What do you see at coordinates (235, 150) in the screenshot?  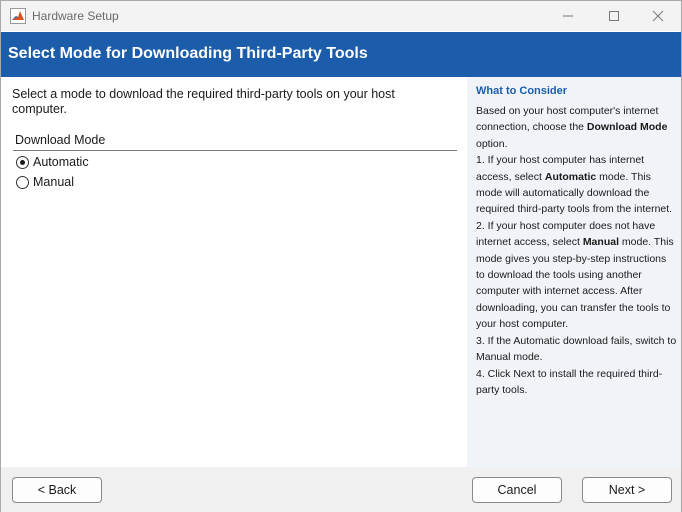 I see `group-divider` at bounding box center [235, 150].